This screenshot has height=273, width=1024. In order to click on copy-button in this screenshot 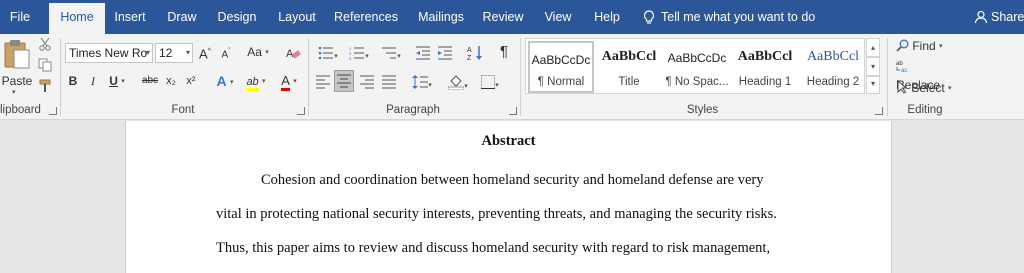, I will do `click(46, 66)`.